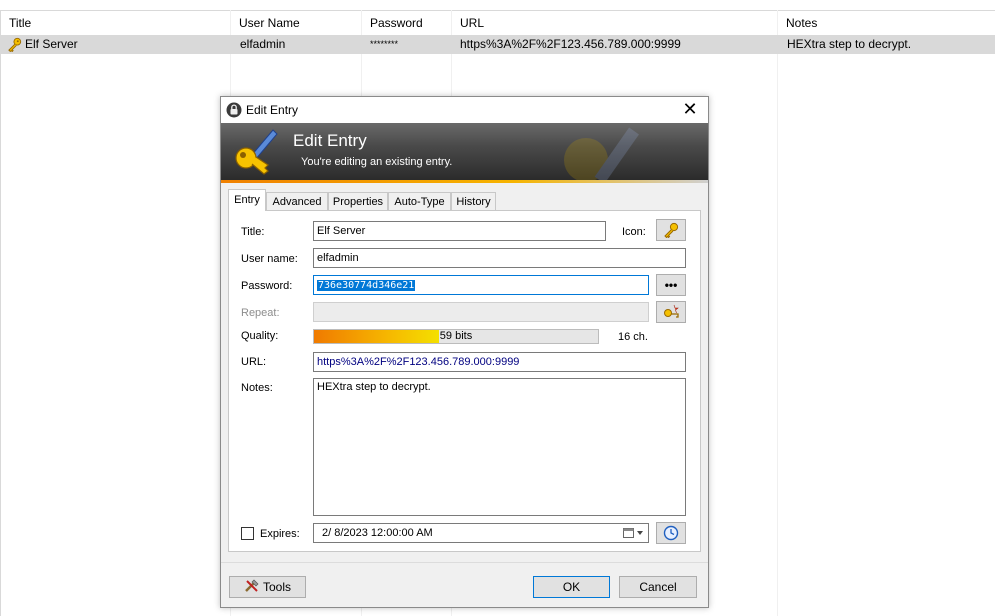  Describe the element at coordinates (252, 585) in the screenshot. I see `tools-icon` at that location.